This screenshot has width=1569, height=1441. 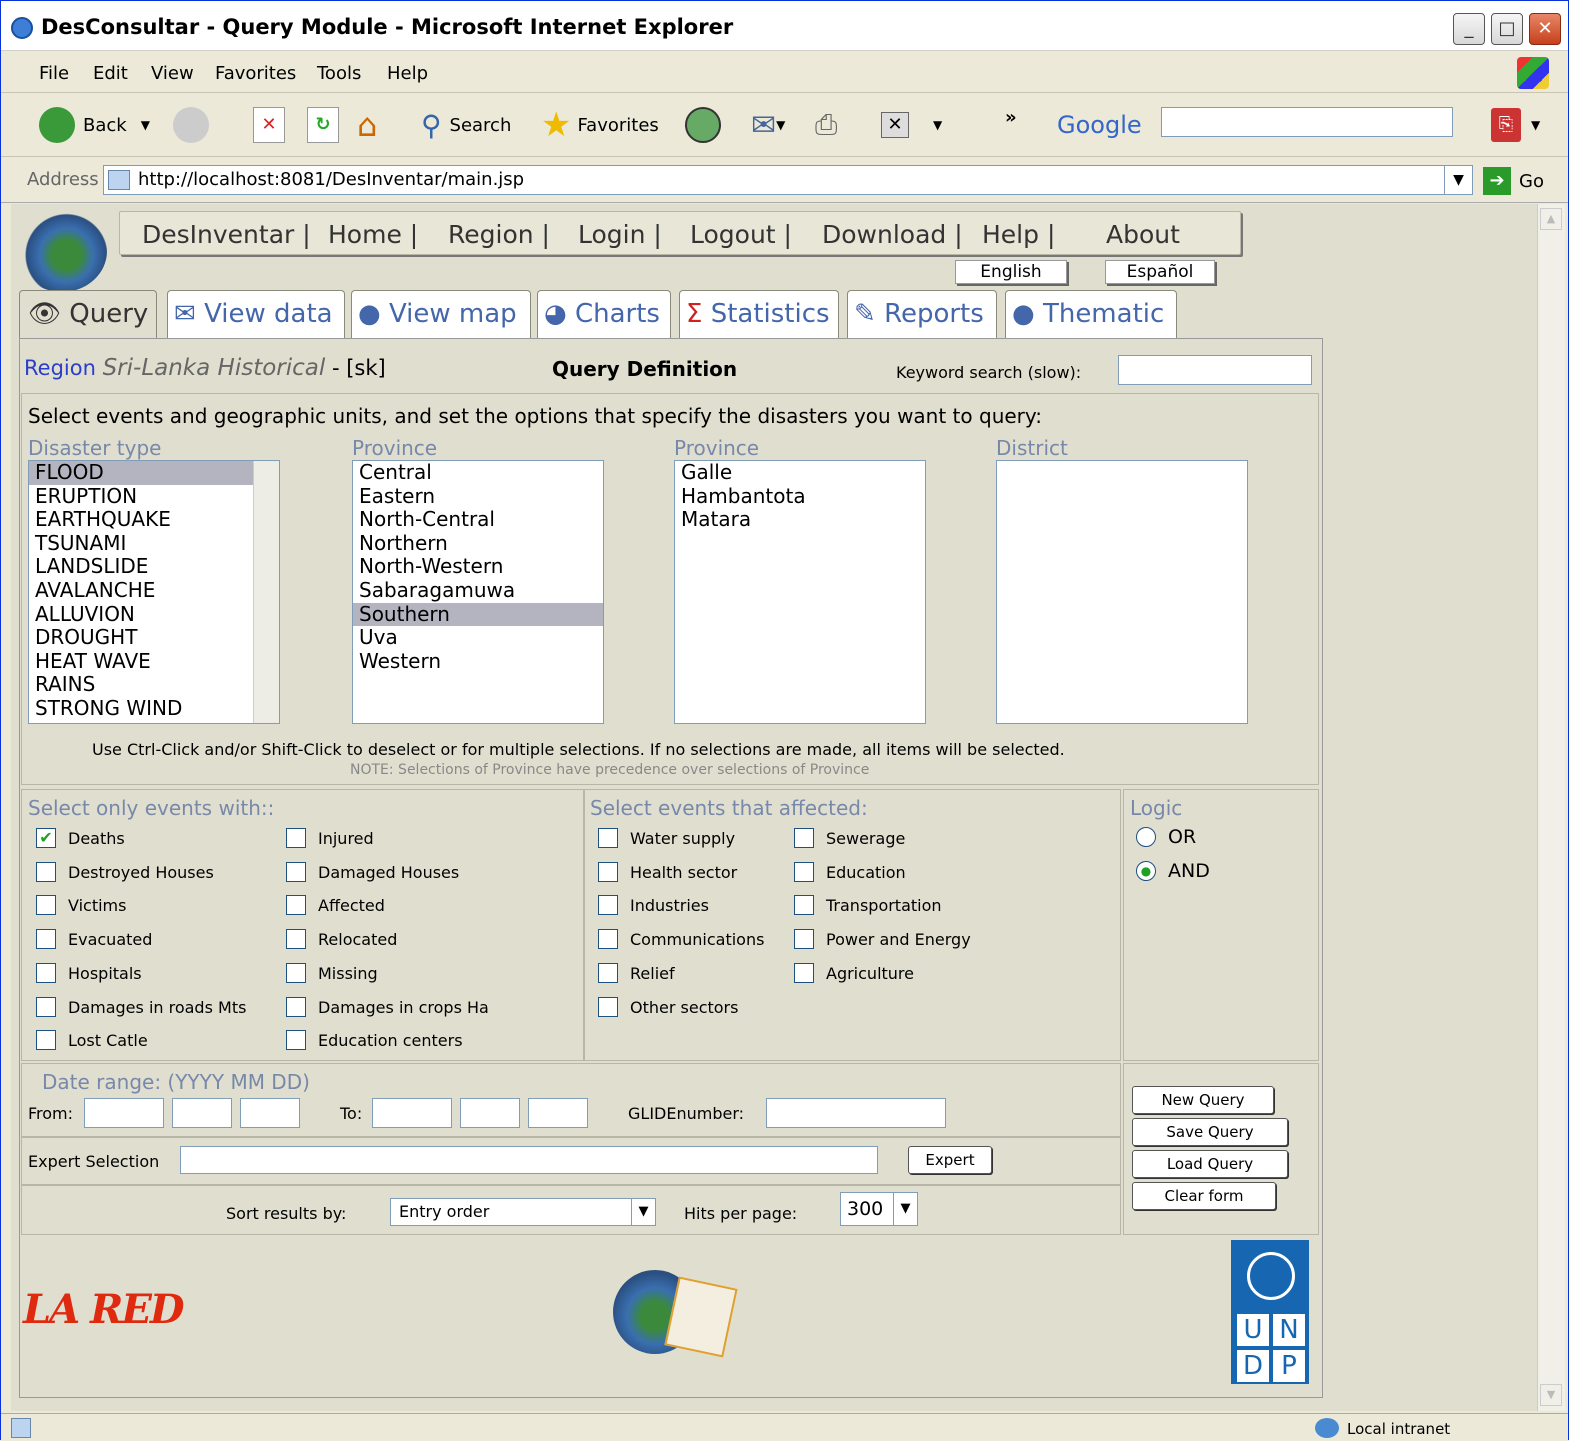 What do you see at coordinates (154, 685) in the screenshot?
I see `list-item: RAINS` at bounding box center [154, 685].